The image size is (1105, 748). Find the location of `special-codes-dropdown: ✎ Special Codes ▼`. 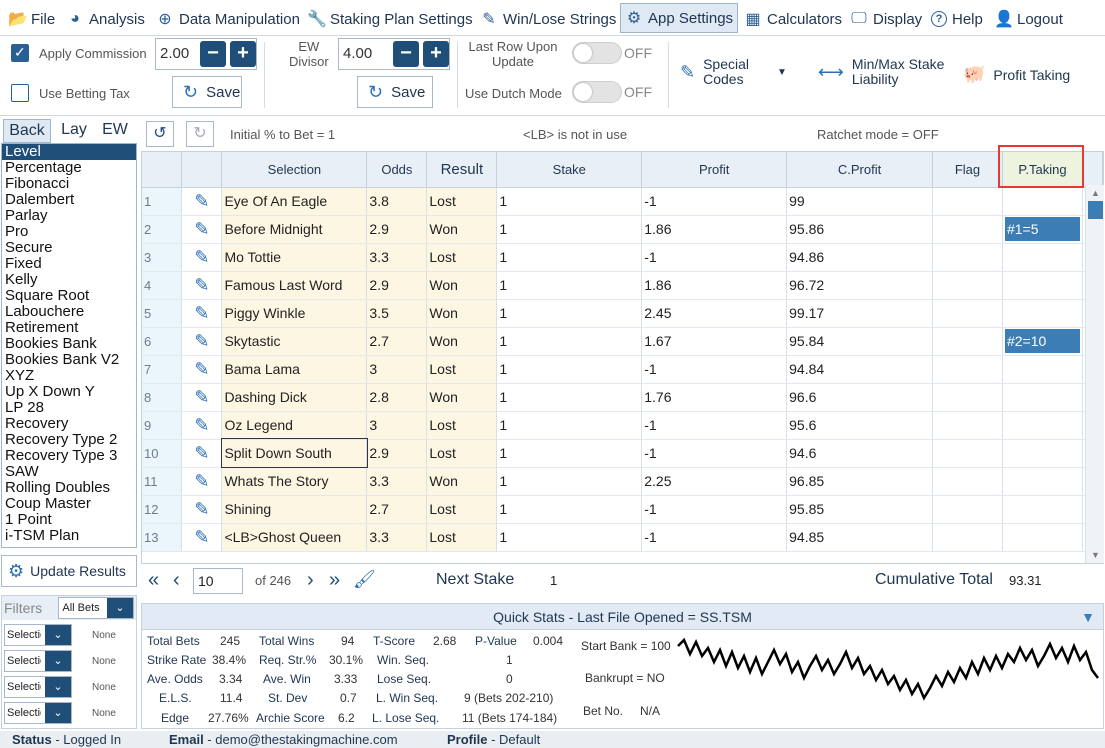

special-codes-dropdown: ✎ Special Codes ▼ is located at coordinates (733, 72).